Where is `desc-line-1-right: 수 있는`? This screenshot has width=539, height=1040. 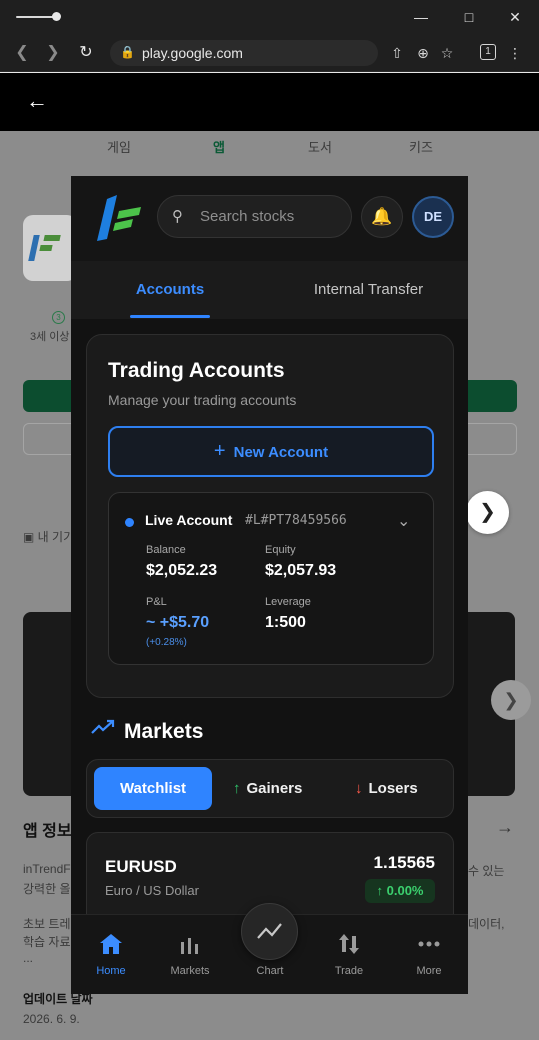 desc-line-1-right: 수 있는 is located at coordinates (486, 871).